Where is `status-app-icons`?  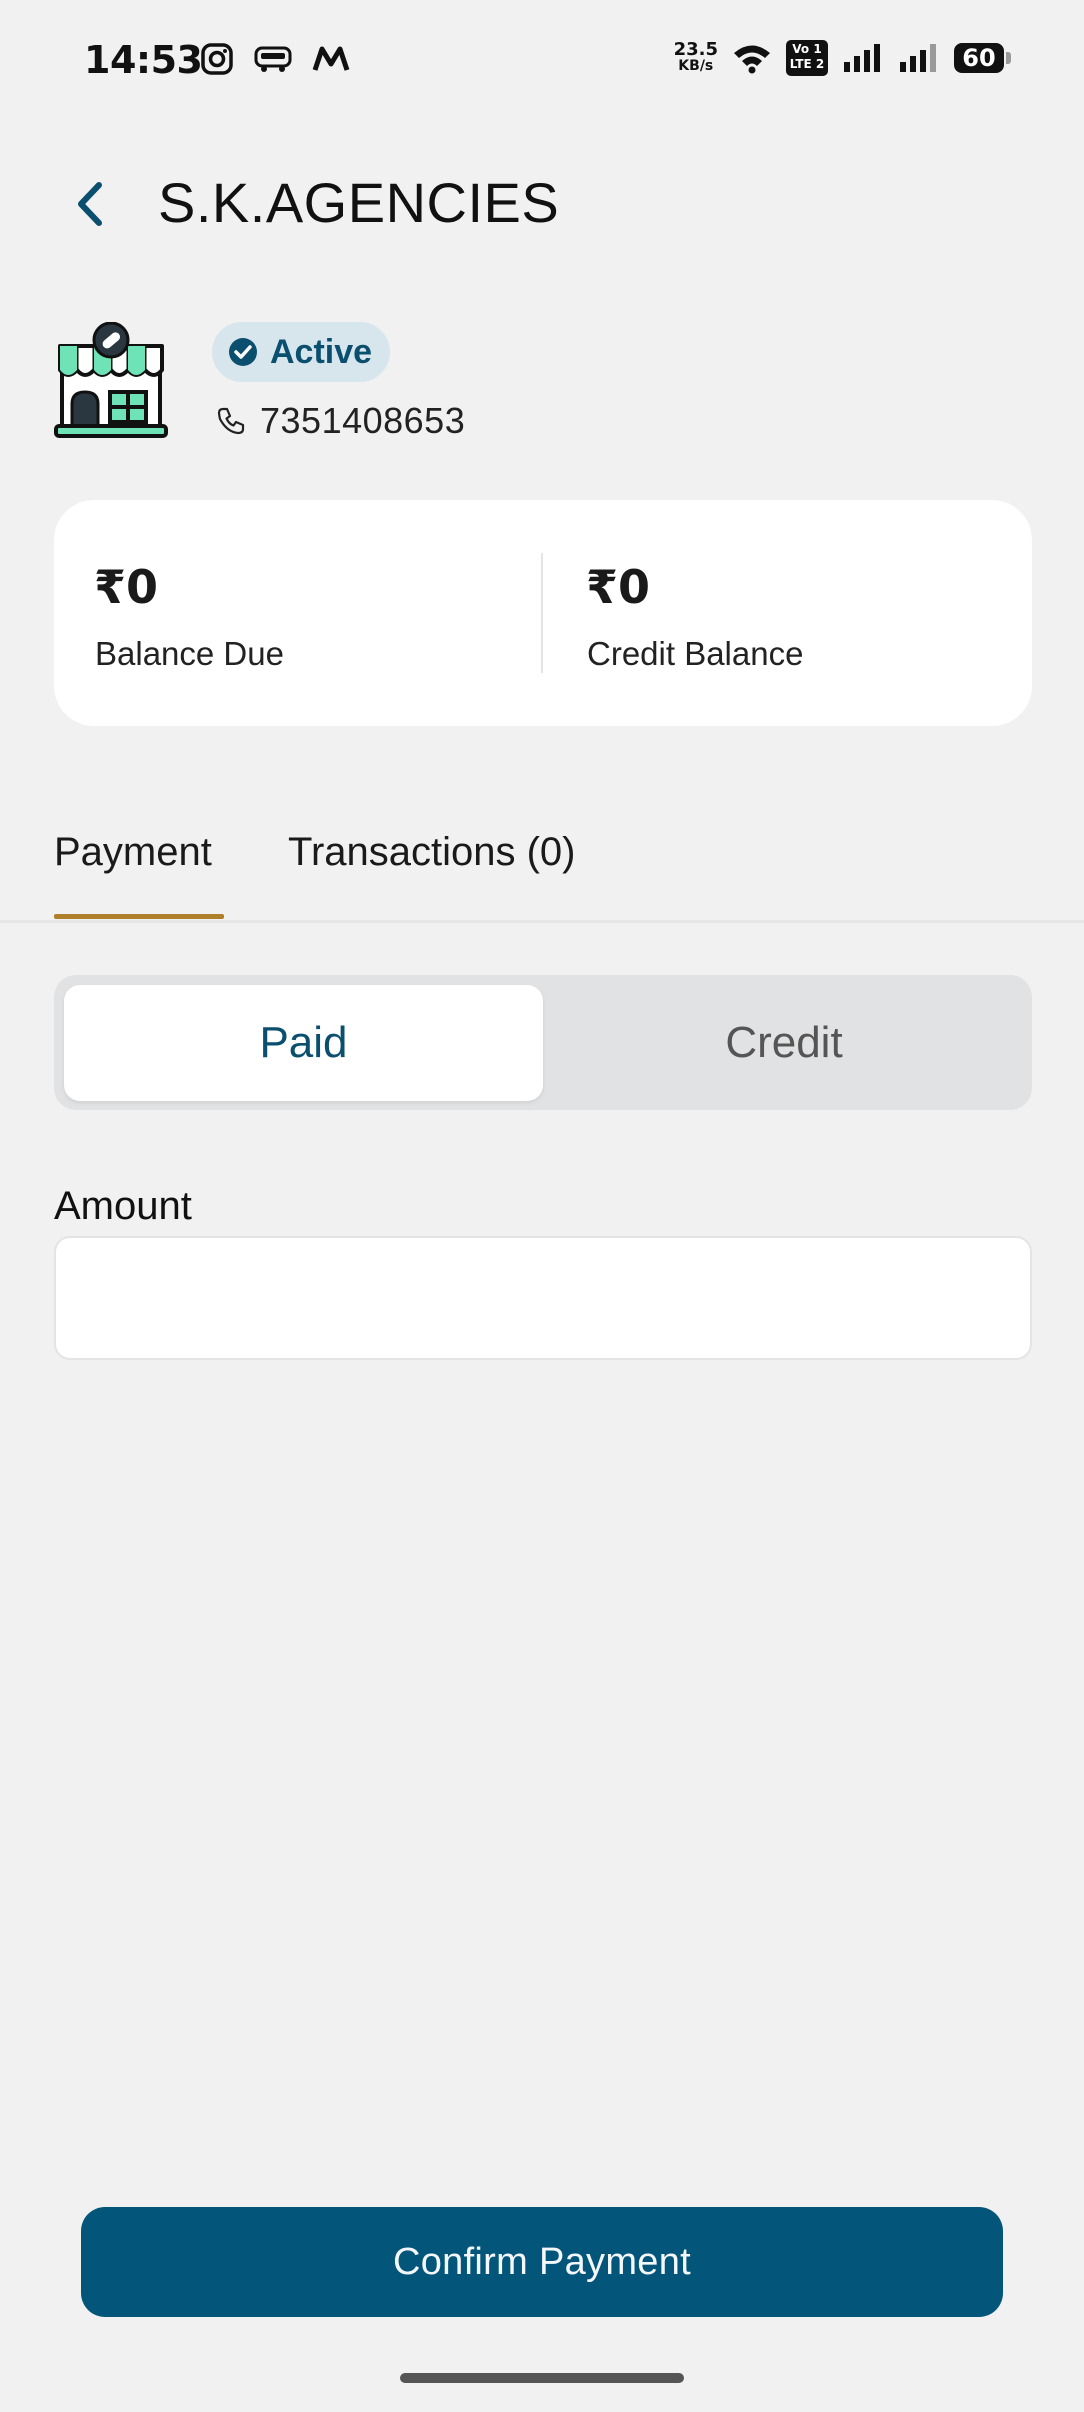 status-app-icons is located at coordinates (275, 59).